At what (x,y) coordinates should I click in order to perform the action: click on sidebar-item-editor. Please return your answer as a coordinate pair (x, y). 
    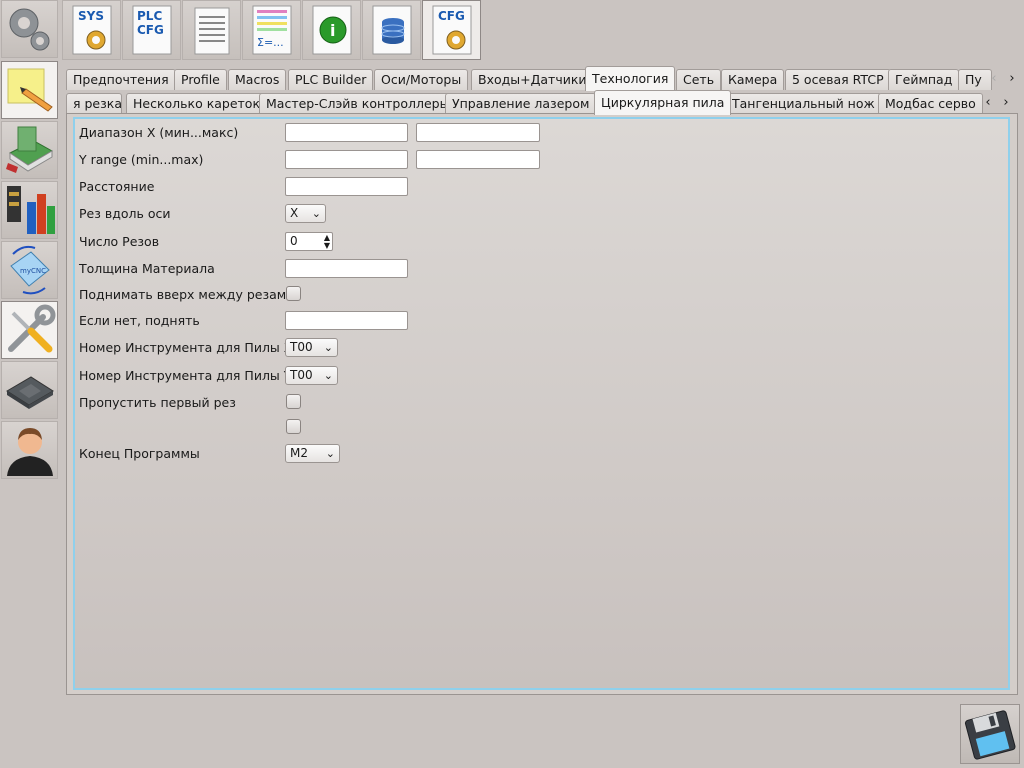
    Looking at the image, I should click on (29, 90).